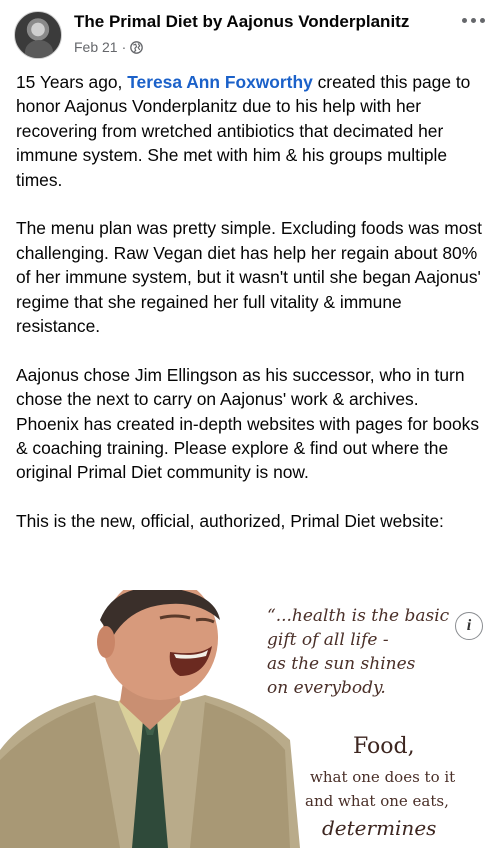 The height and width of the screenshot is (848, 500). I want to click on quote-line: and what one eats,, so click(377, 801).